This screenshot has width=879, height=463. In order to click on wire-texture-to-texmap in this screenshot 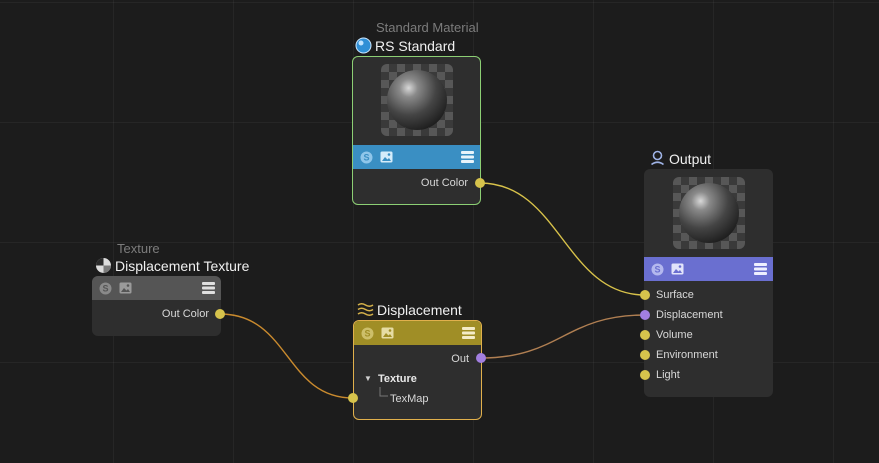, I will do `click(286, 356)`.